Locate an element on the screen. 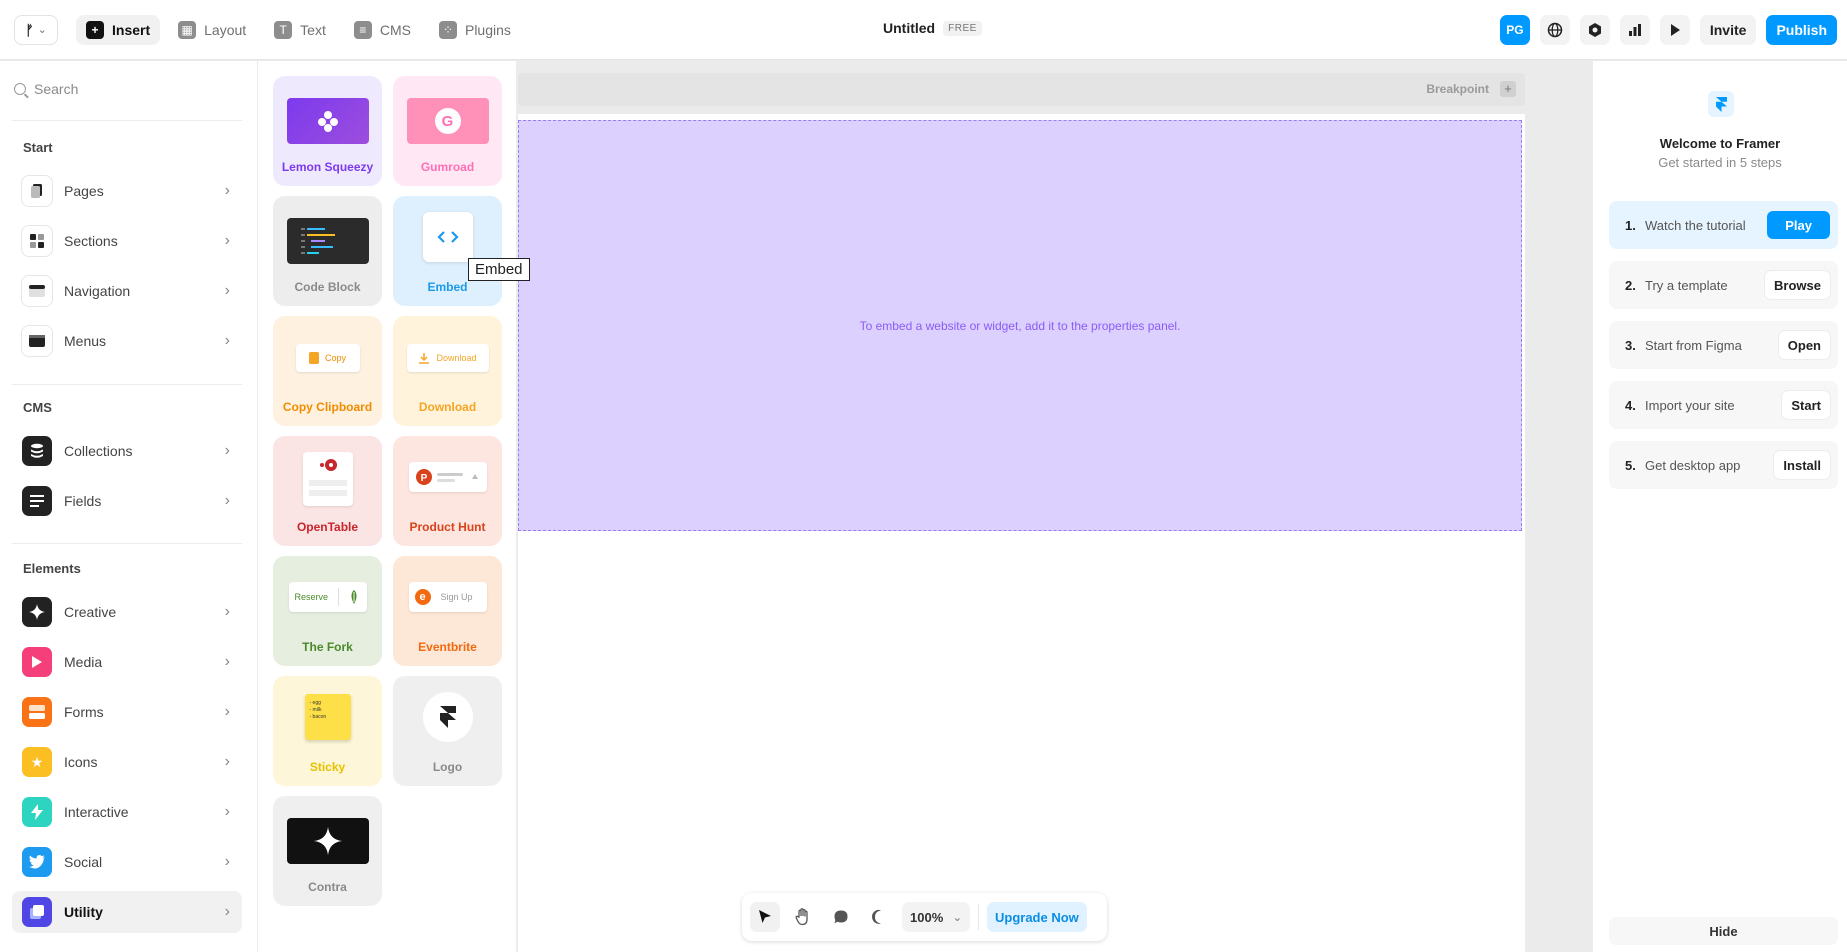  copy-visual-text: Copy is located at coordinates (335, 358).